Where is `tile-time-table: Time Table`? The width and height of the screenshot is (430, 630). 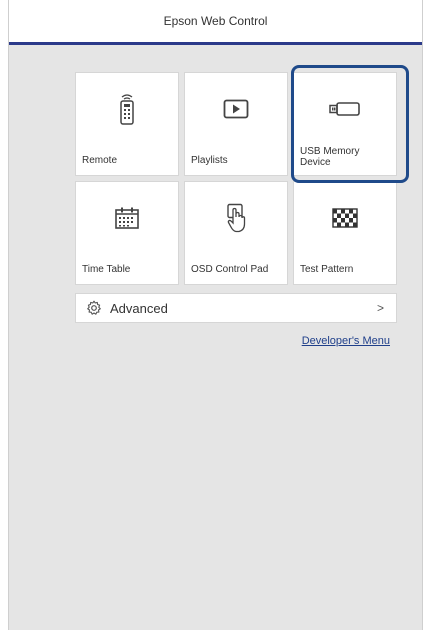 tile-time-table: Time Table is located at coordinates (127, 233).